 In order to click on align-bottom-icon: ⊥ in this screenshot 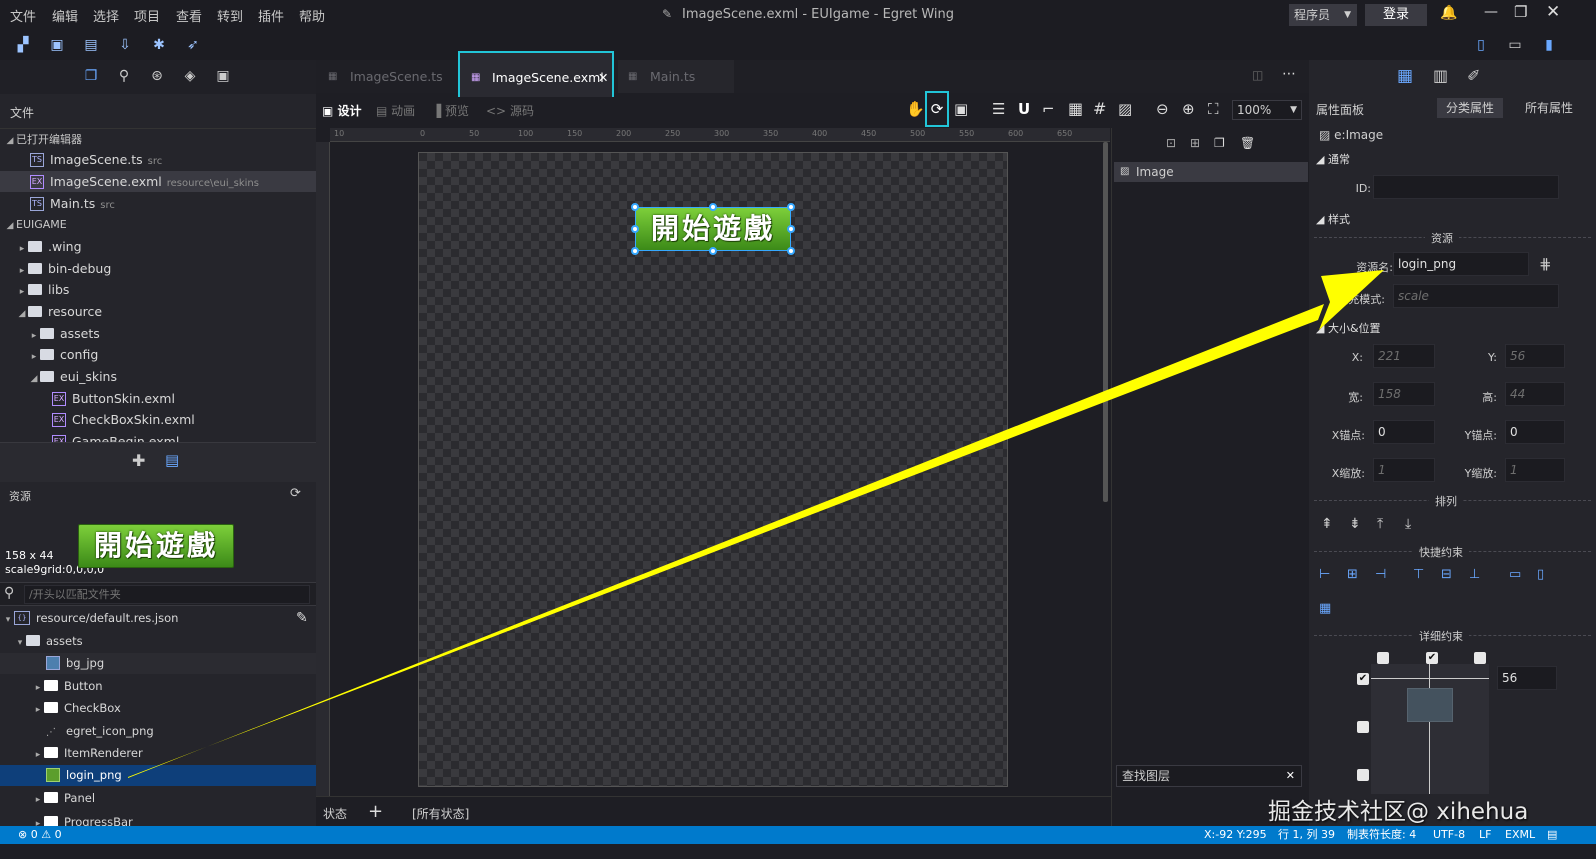, I will do `click(1474, 574)`.